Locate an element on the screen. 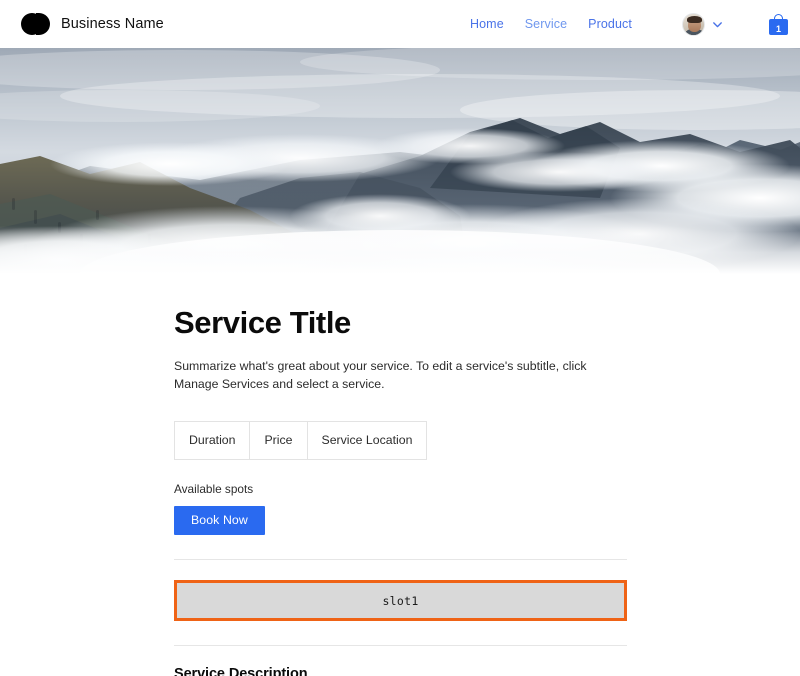  info-cell-service-location: Service Location is located at coordinates (367, 440).